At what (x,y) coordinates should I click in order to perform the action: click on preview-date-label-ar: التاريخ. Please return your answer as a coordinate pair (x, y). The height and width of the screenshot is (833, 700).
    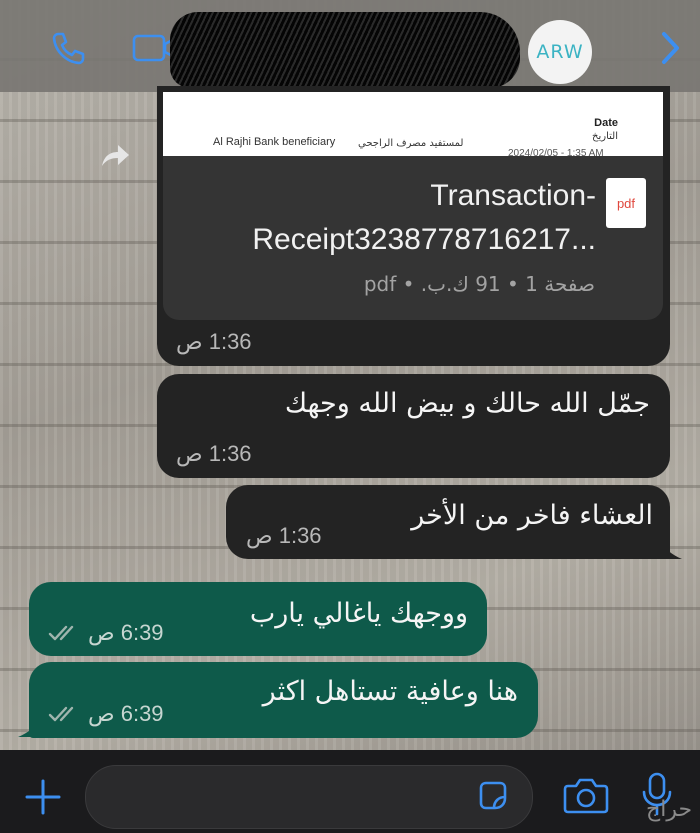
    Looking at the image, I should click on (605, 136).